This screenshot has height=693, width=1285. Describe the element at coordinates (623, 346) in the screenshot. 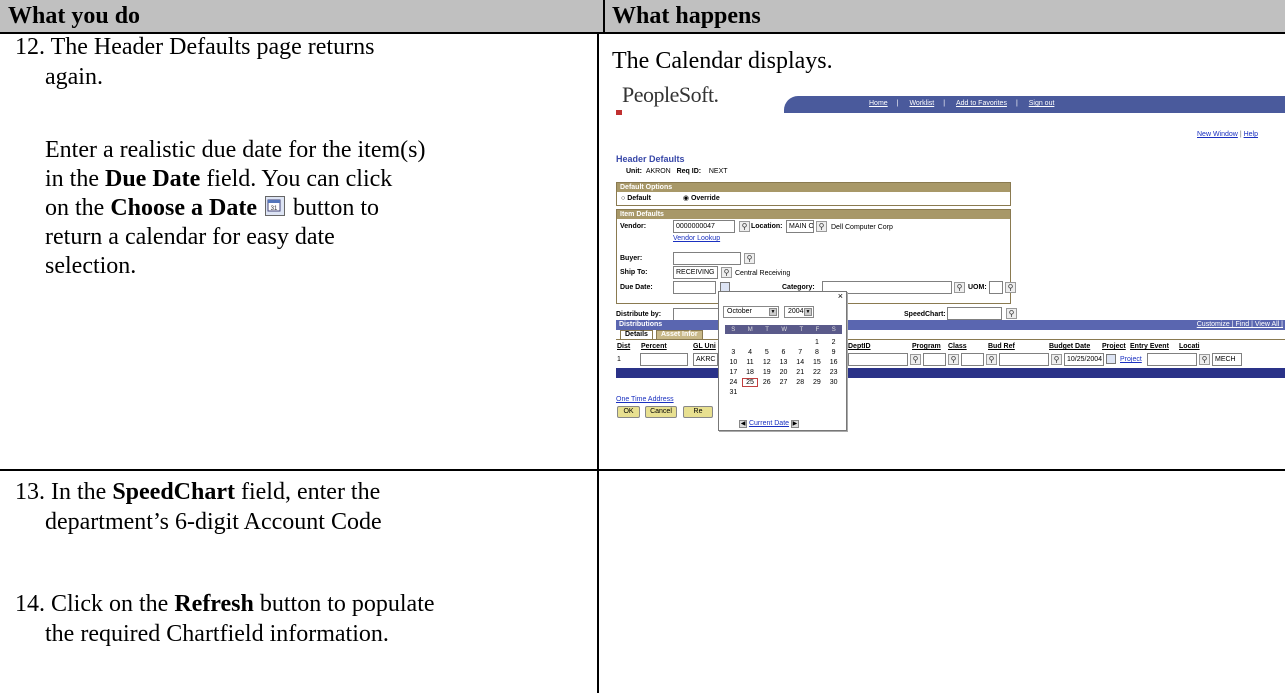

I see `col-dist: Dist` at that location.